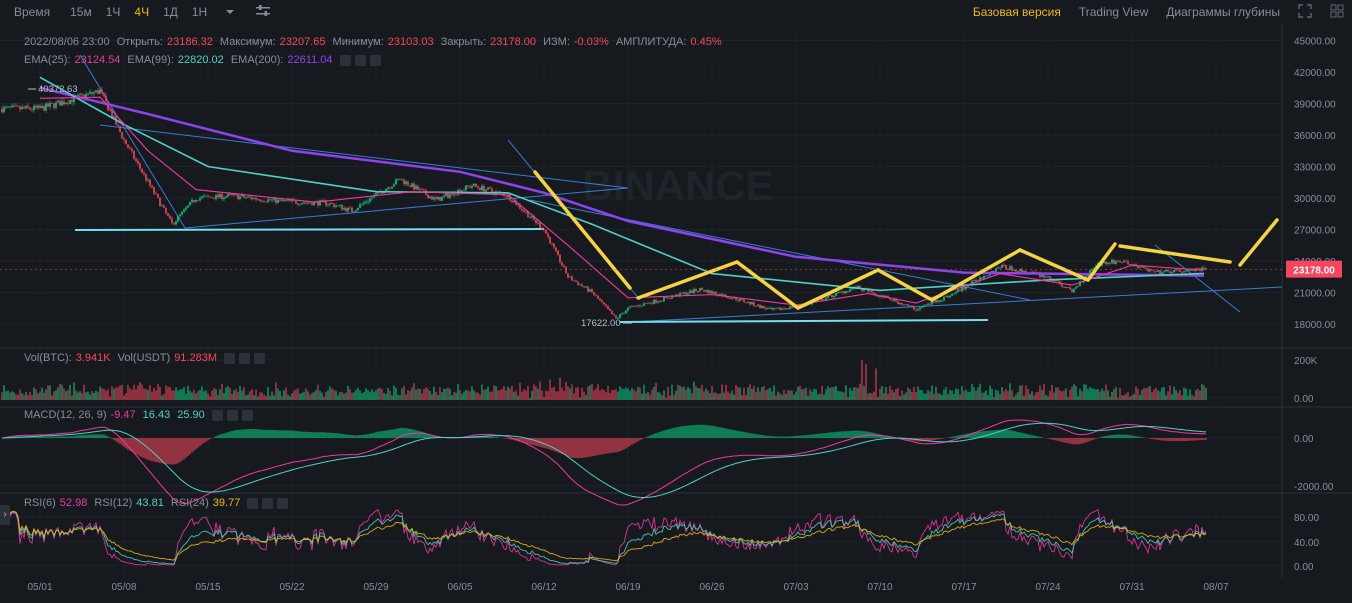 The height and width of the screenshot is (603, 1352). I want to click on price-tick-label: 30000.00, so click(1315, 199).